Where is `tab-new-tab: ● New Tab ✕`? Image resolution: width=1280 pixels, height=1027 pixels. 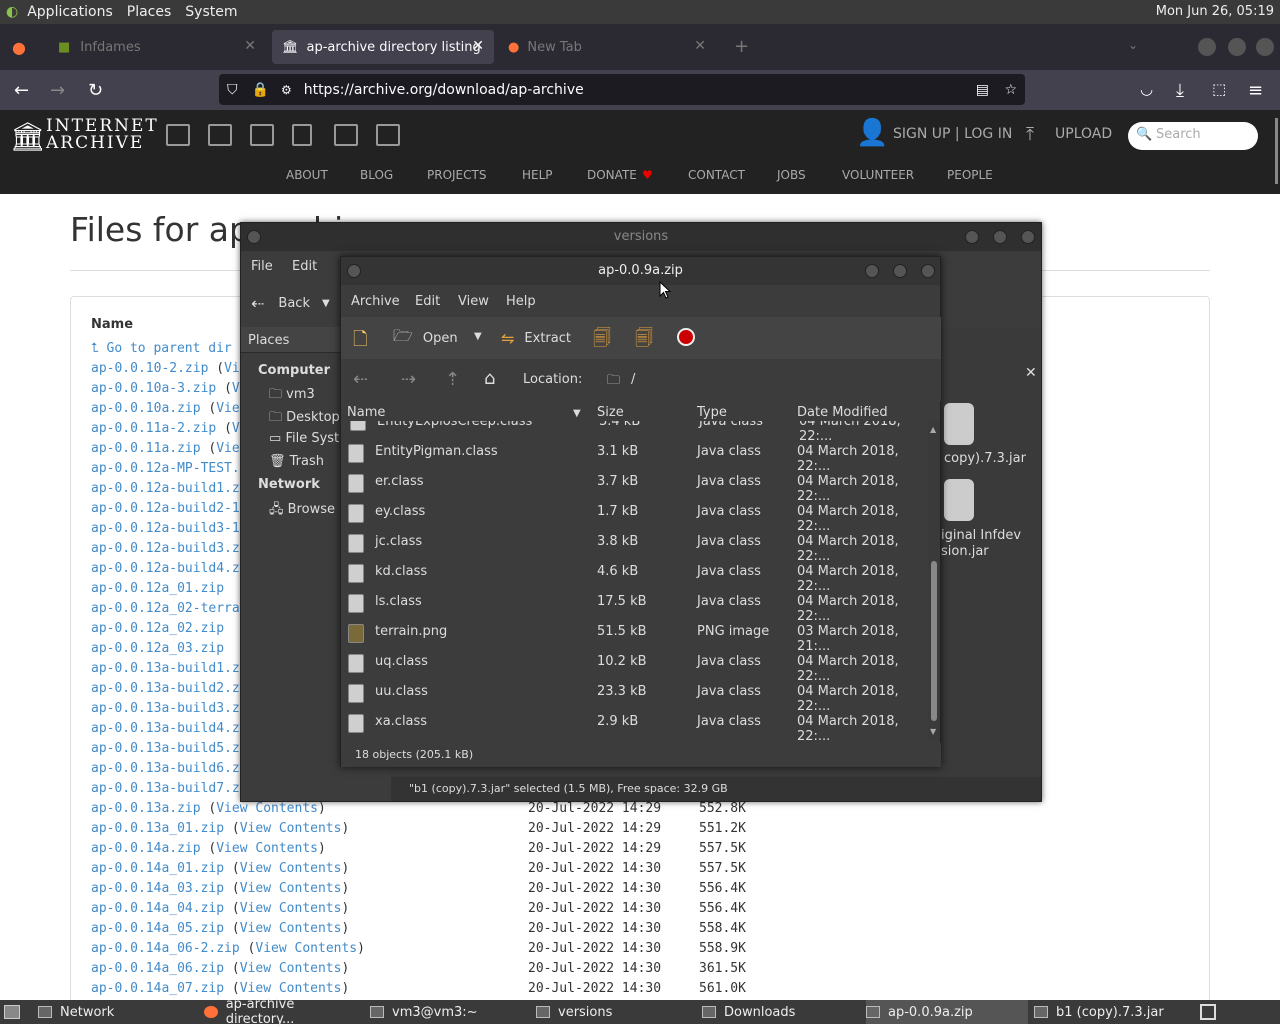 tab-new-tab: ● New Tab ✕ is located at coordinates (607, 47).